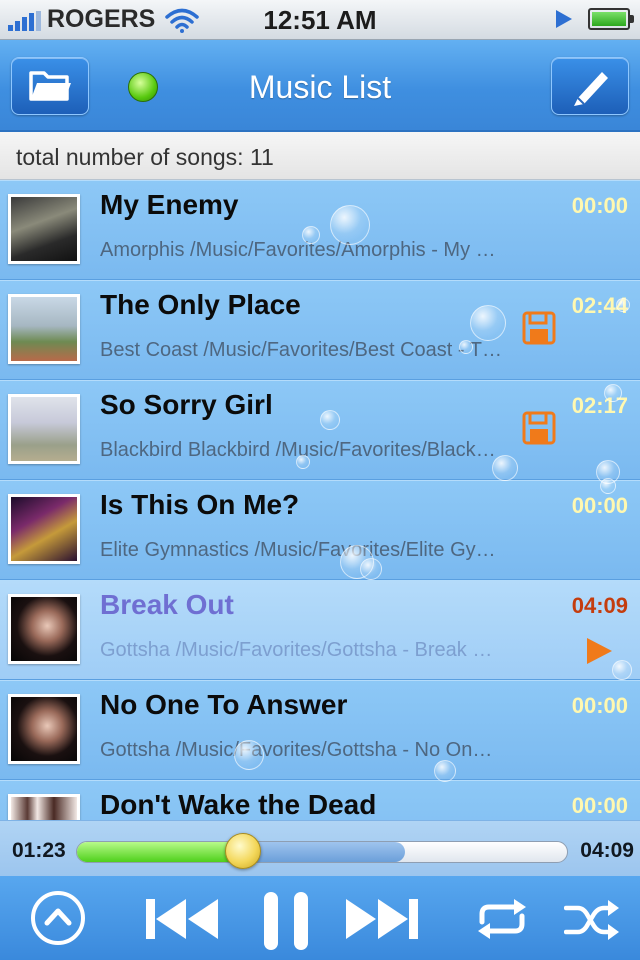 The image size is (640, 960). Describe the element at coordinates (39, 850) in the screenshot. I see `current-time: 01:23` at that location.